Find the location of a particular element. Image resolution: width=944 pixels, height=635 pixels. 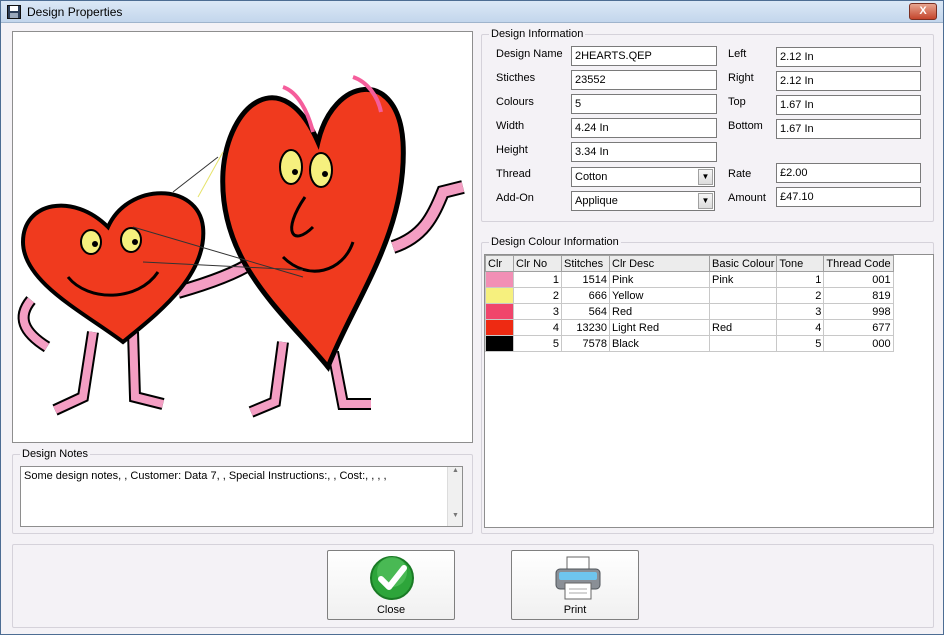

colour-tone: 2 is located at coordinates (800, 295).